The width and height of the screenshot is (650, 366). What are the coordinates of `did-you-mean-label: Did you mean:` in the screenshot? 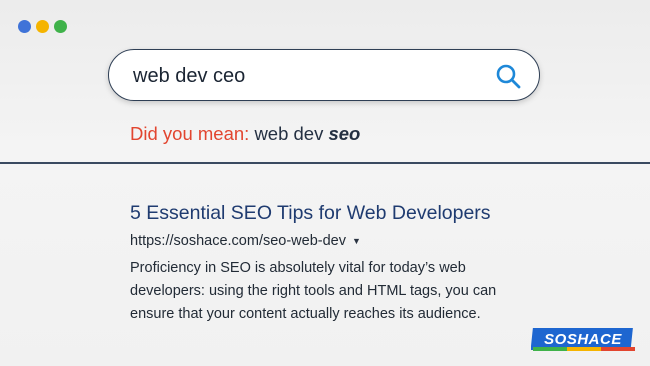 It's located at (190, 133).